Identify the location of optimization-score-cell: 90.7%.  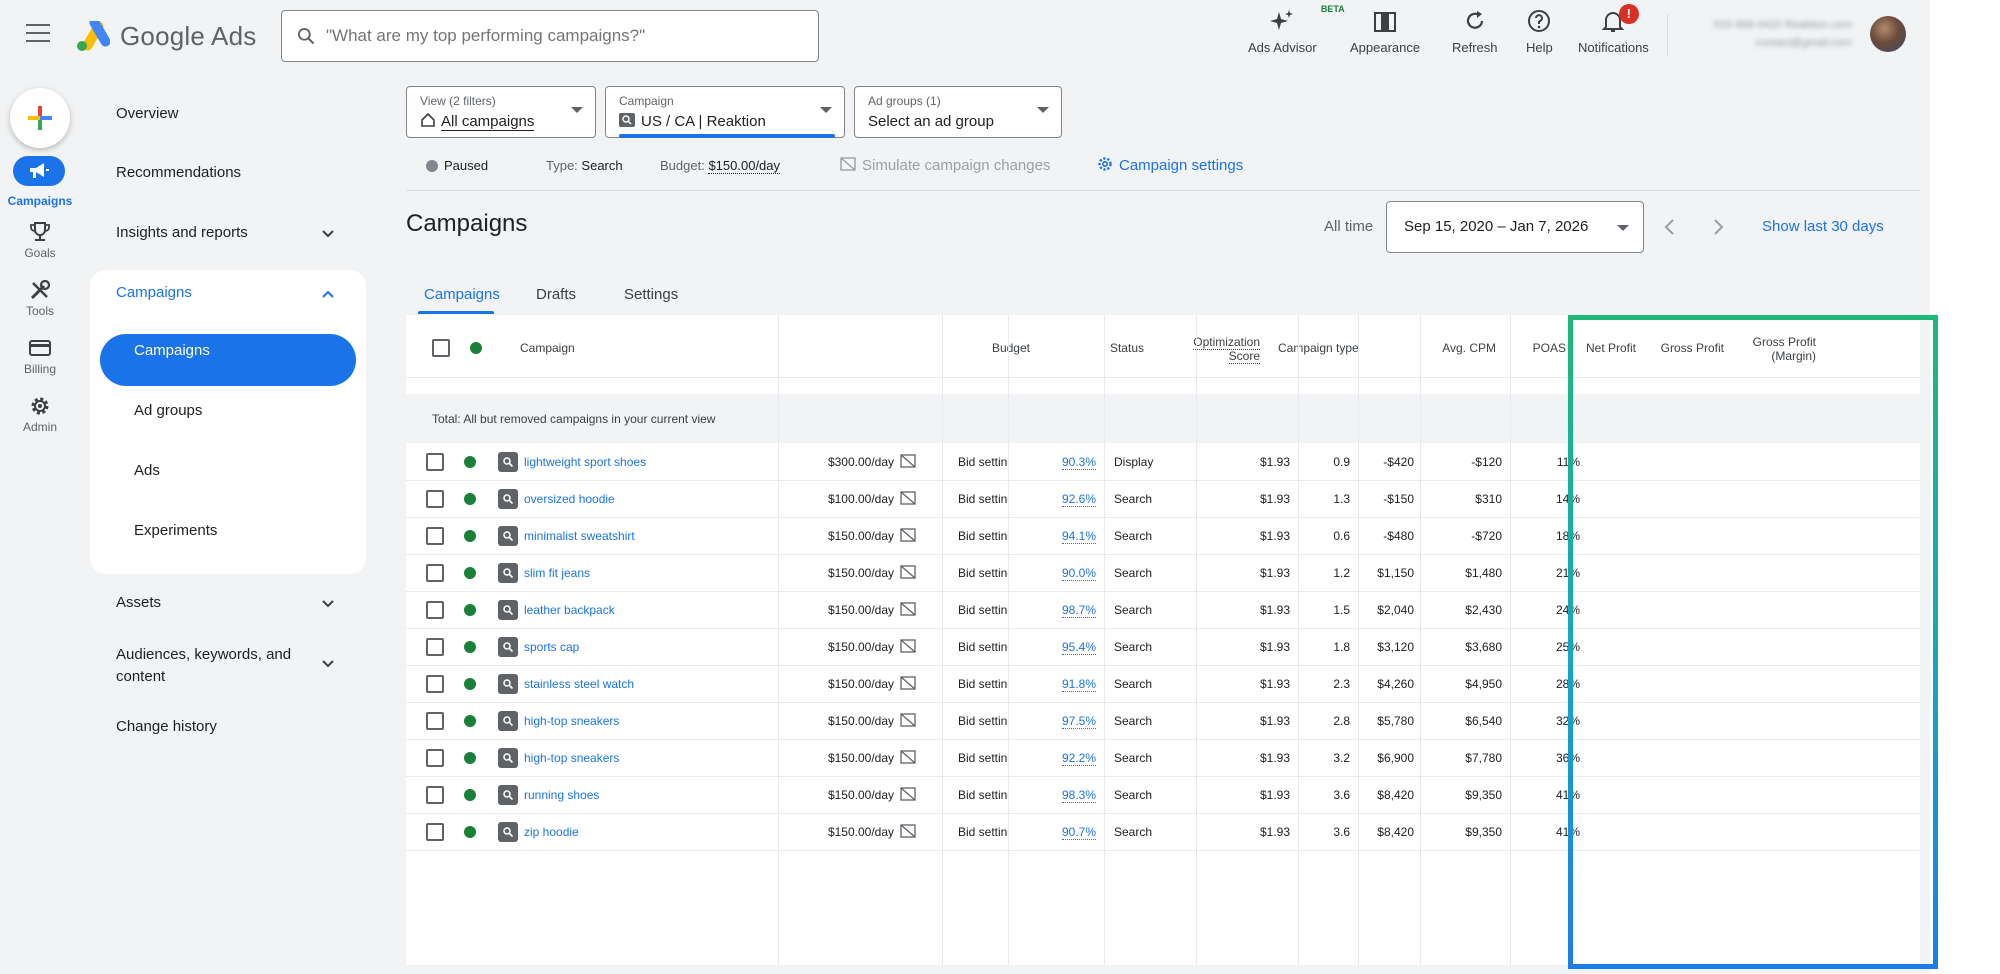
(1053, 832).